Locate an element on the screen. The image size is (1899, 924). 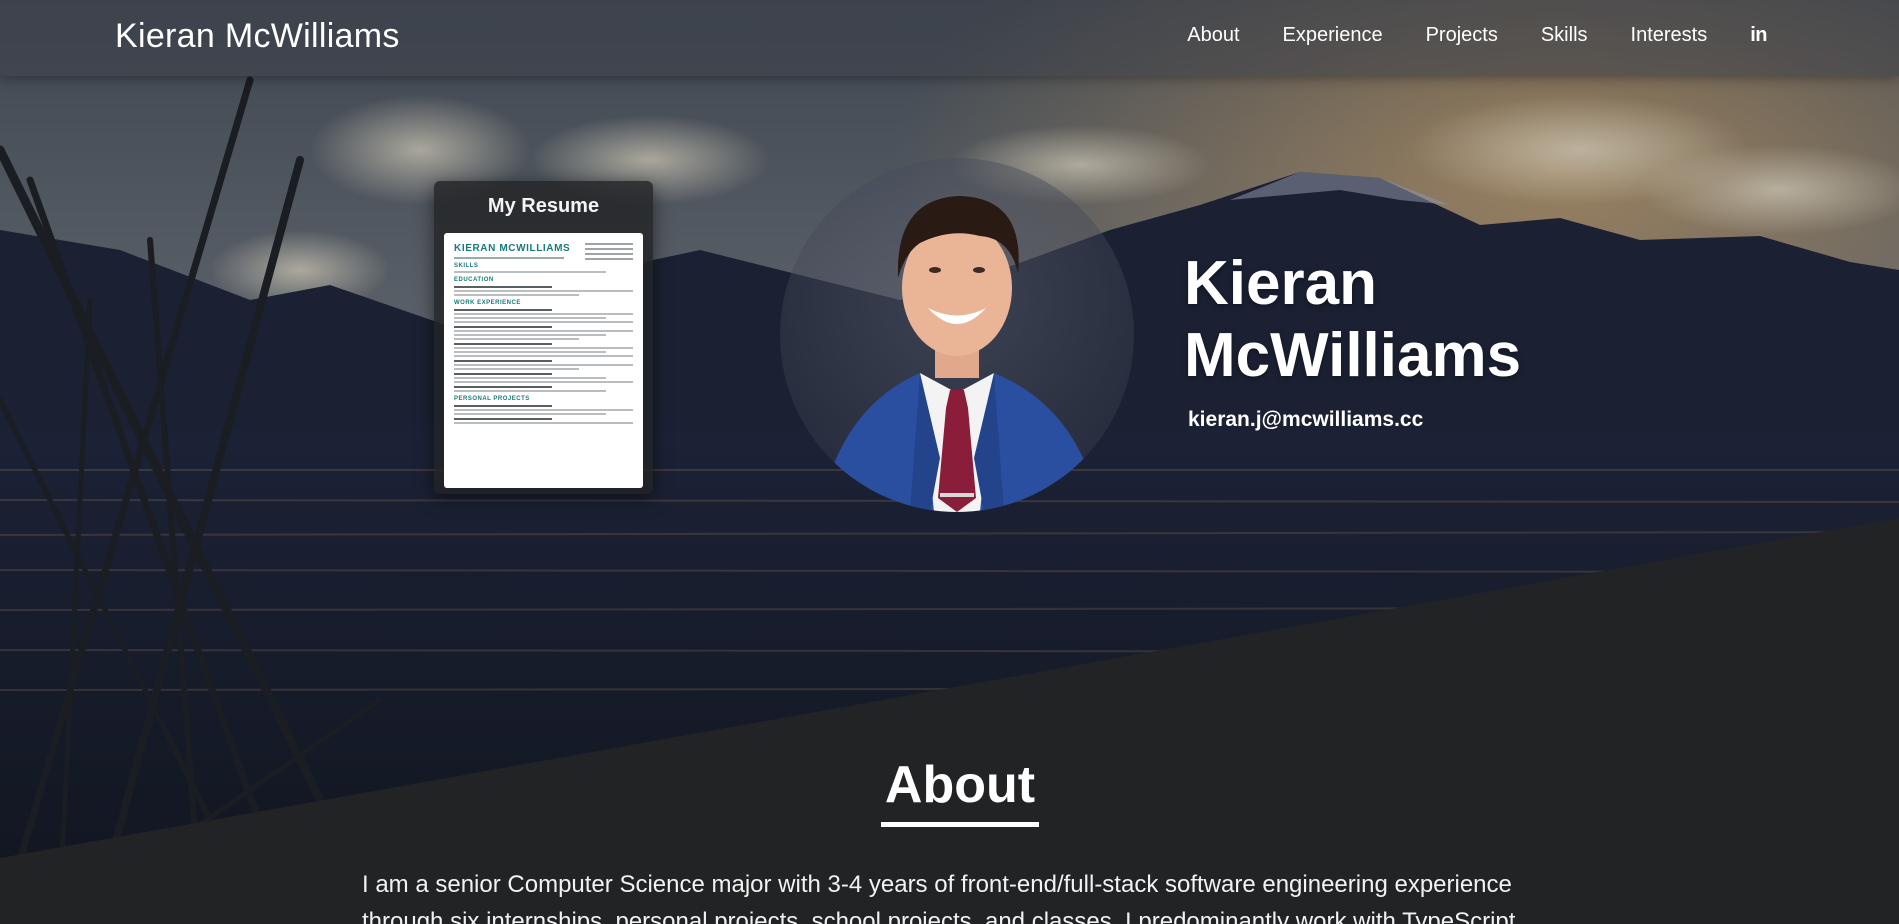
nav-link-experience: Experience is located at coordinates (1333, 35).